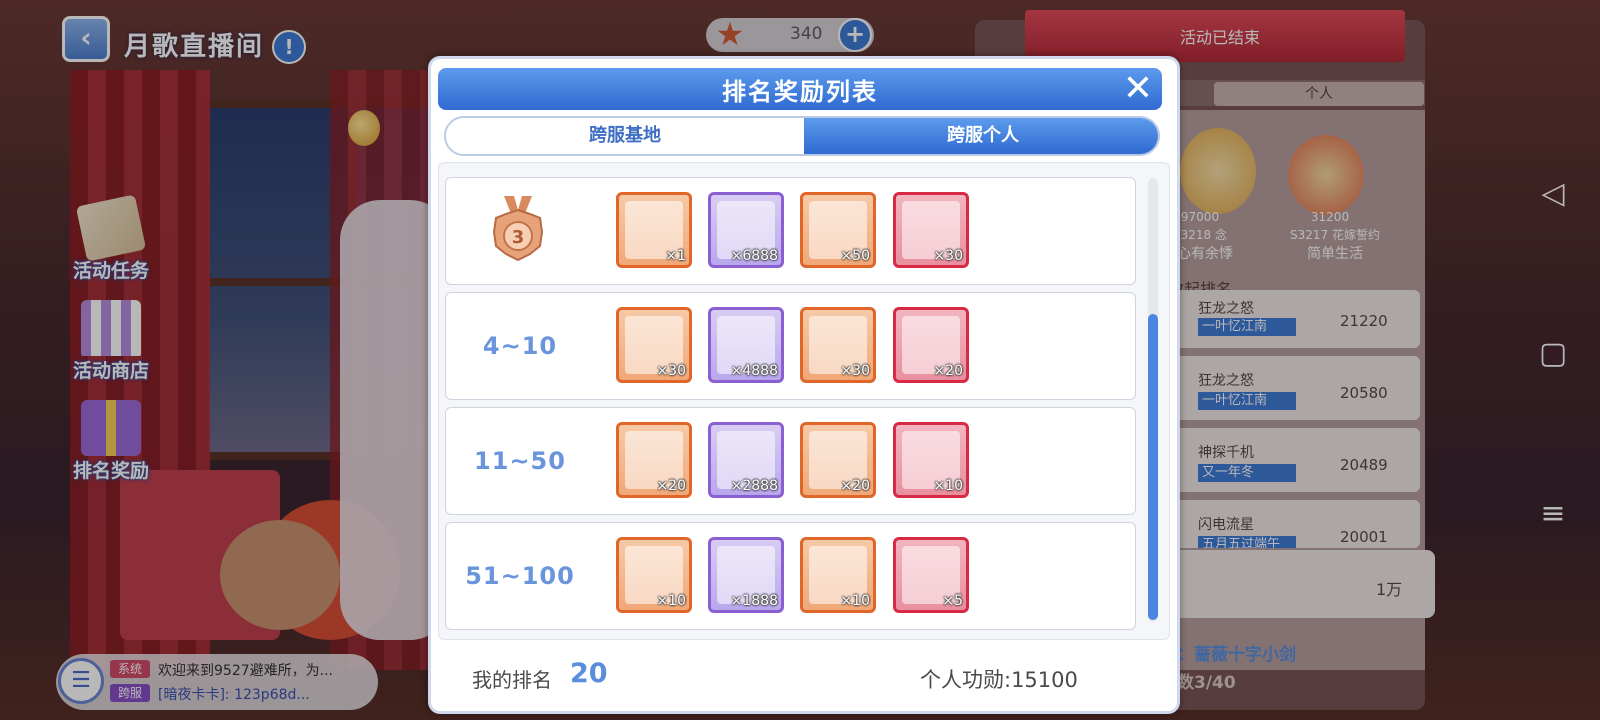  I want to click on reward-item: ×5, so click(931, 575).